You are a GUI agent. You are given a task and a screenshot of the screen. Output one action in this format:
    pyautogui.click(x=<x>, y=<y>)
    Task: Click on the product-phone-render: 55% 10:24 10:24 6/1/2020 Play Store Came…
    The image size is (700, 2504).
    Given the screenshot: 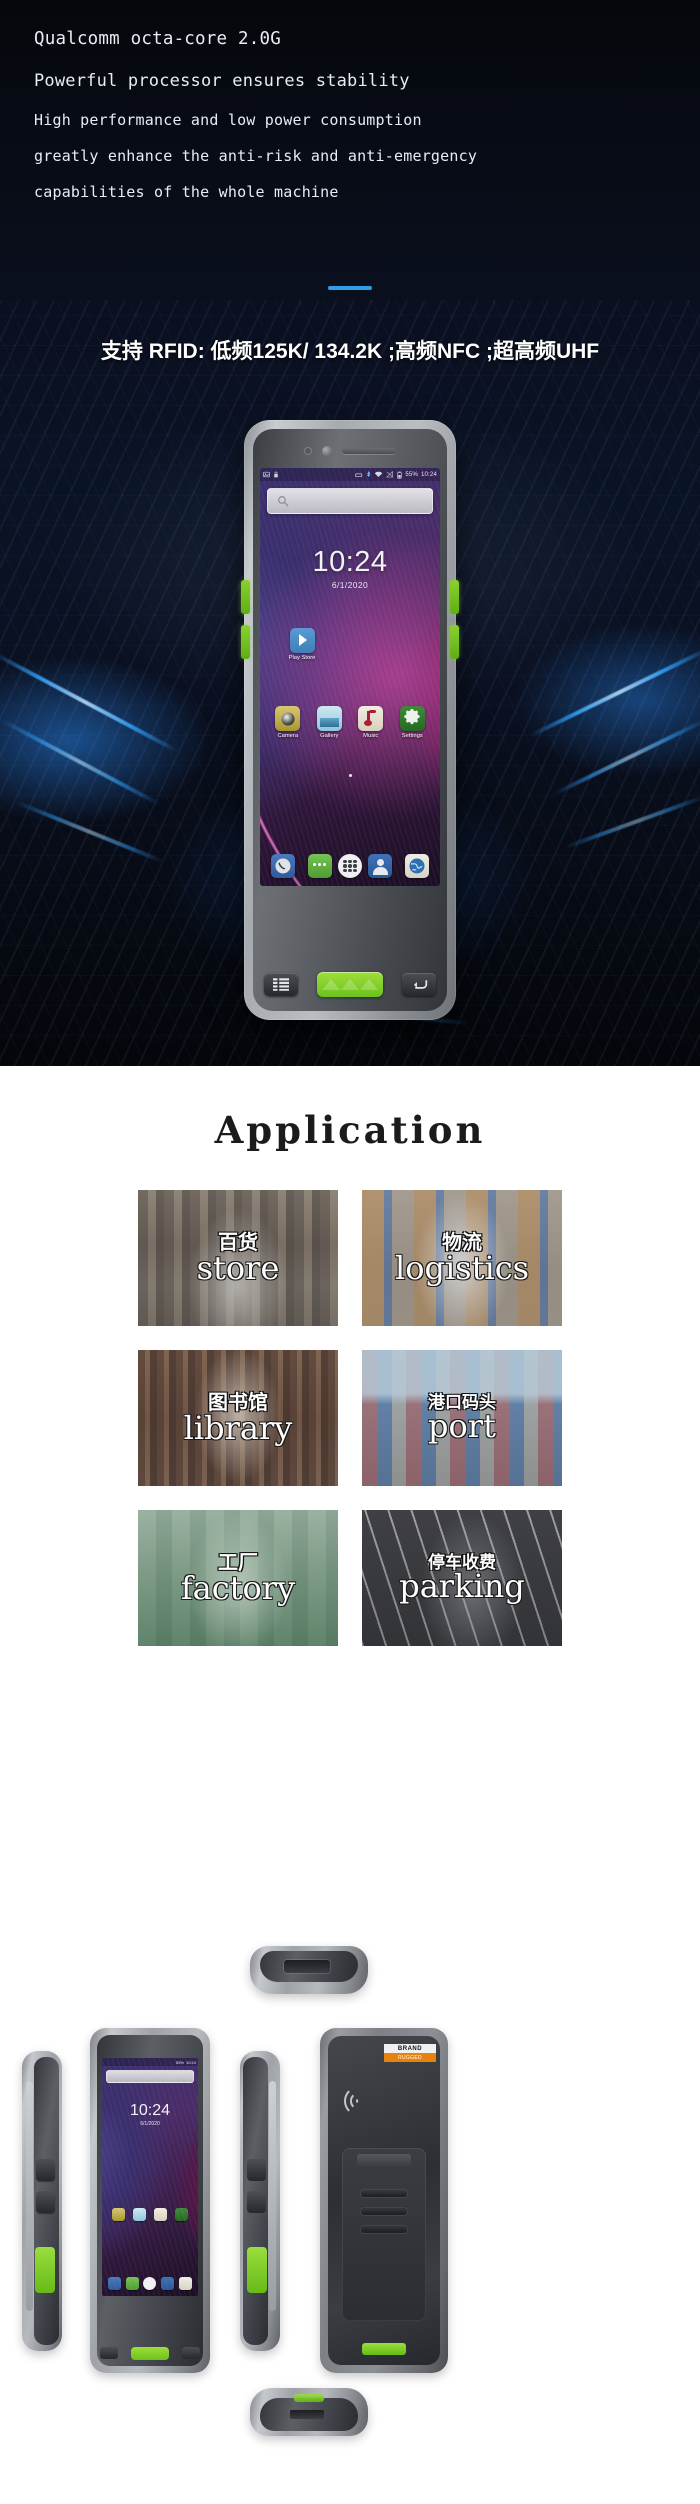 What is the action you would take?
    pyautogui.click(x=350, y=720)
    